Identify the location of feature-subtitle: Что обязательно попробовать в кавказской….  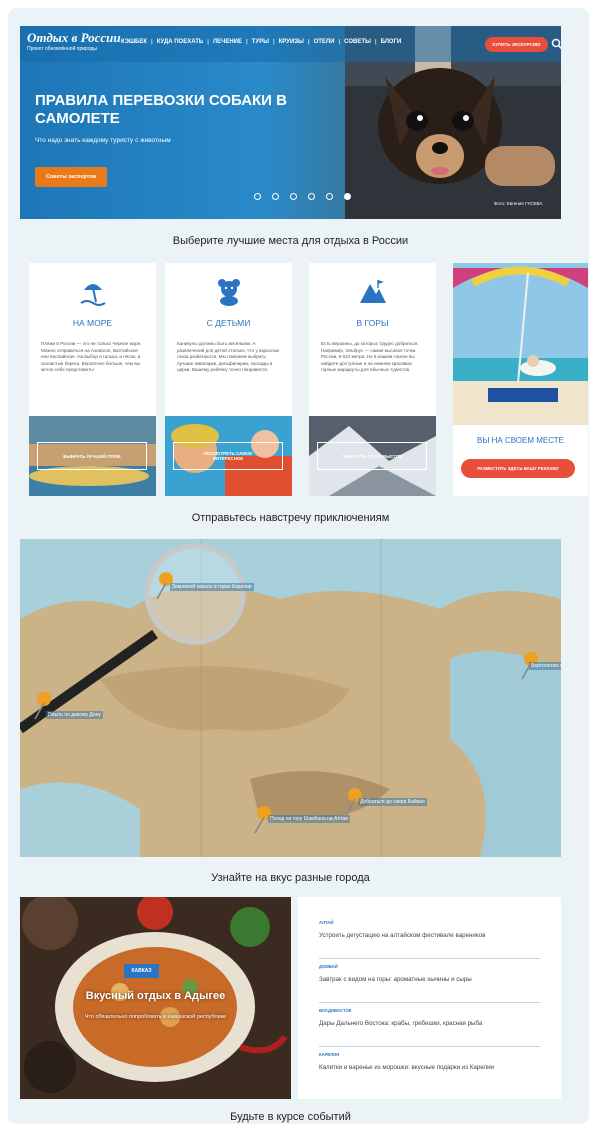
(155, 1017).